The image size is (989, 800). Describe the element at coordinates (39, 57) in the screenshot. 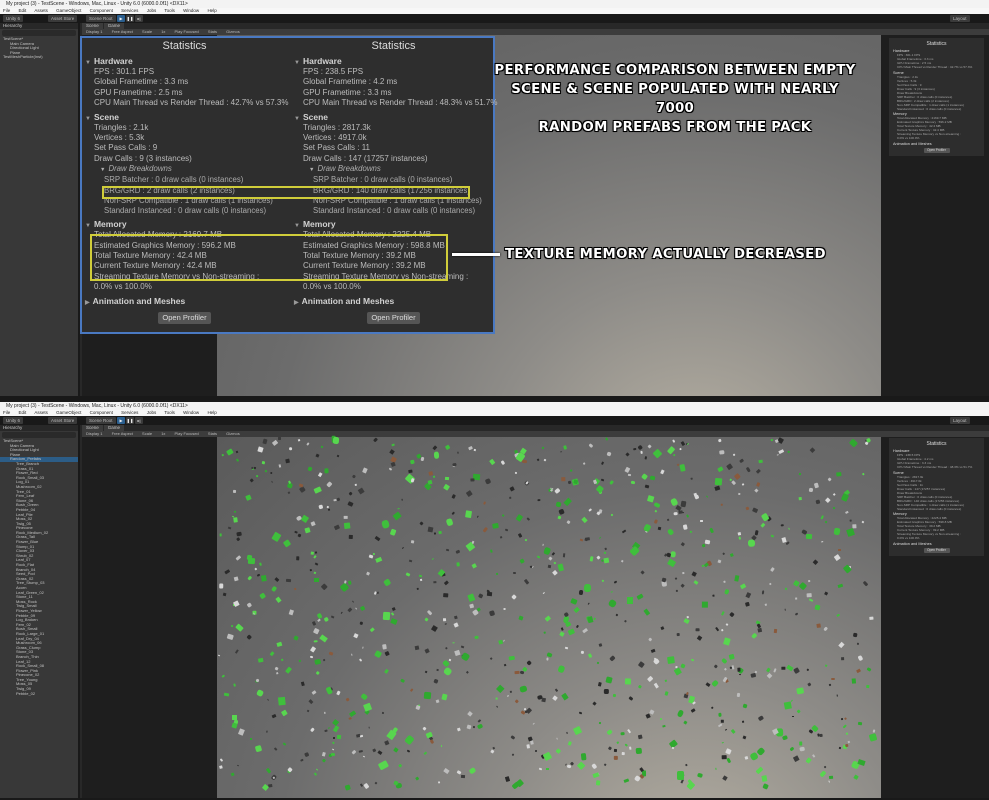

I see `hierarchy-item: TestMeshParticle(Inst)` at that location.